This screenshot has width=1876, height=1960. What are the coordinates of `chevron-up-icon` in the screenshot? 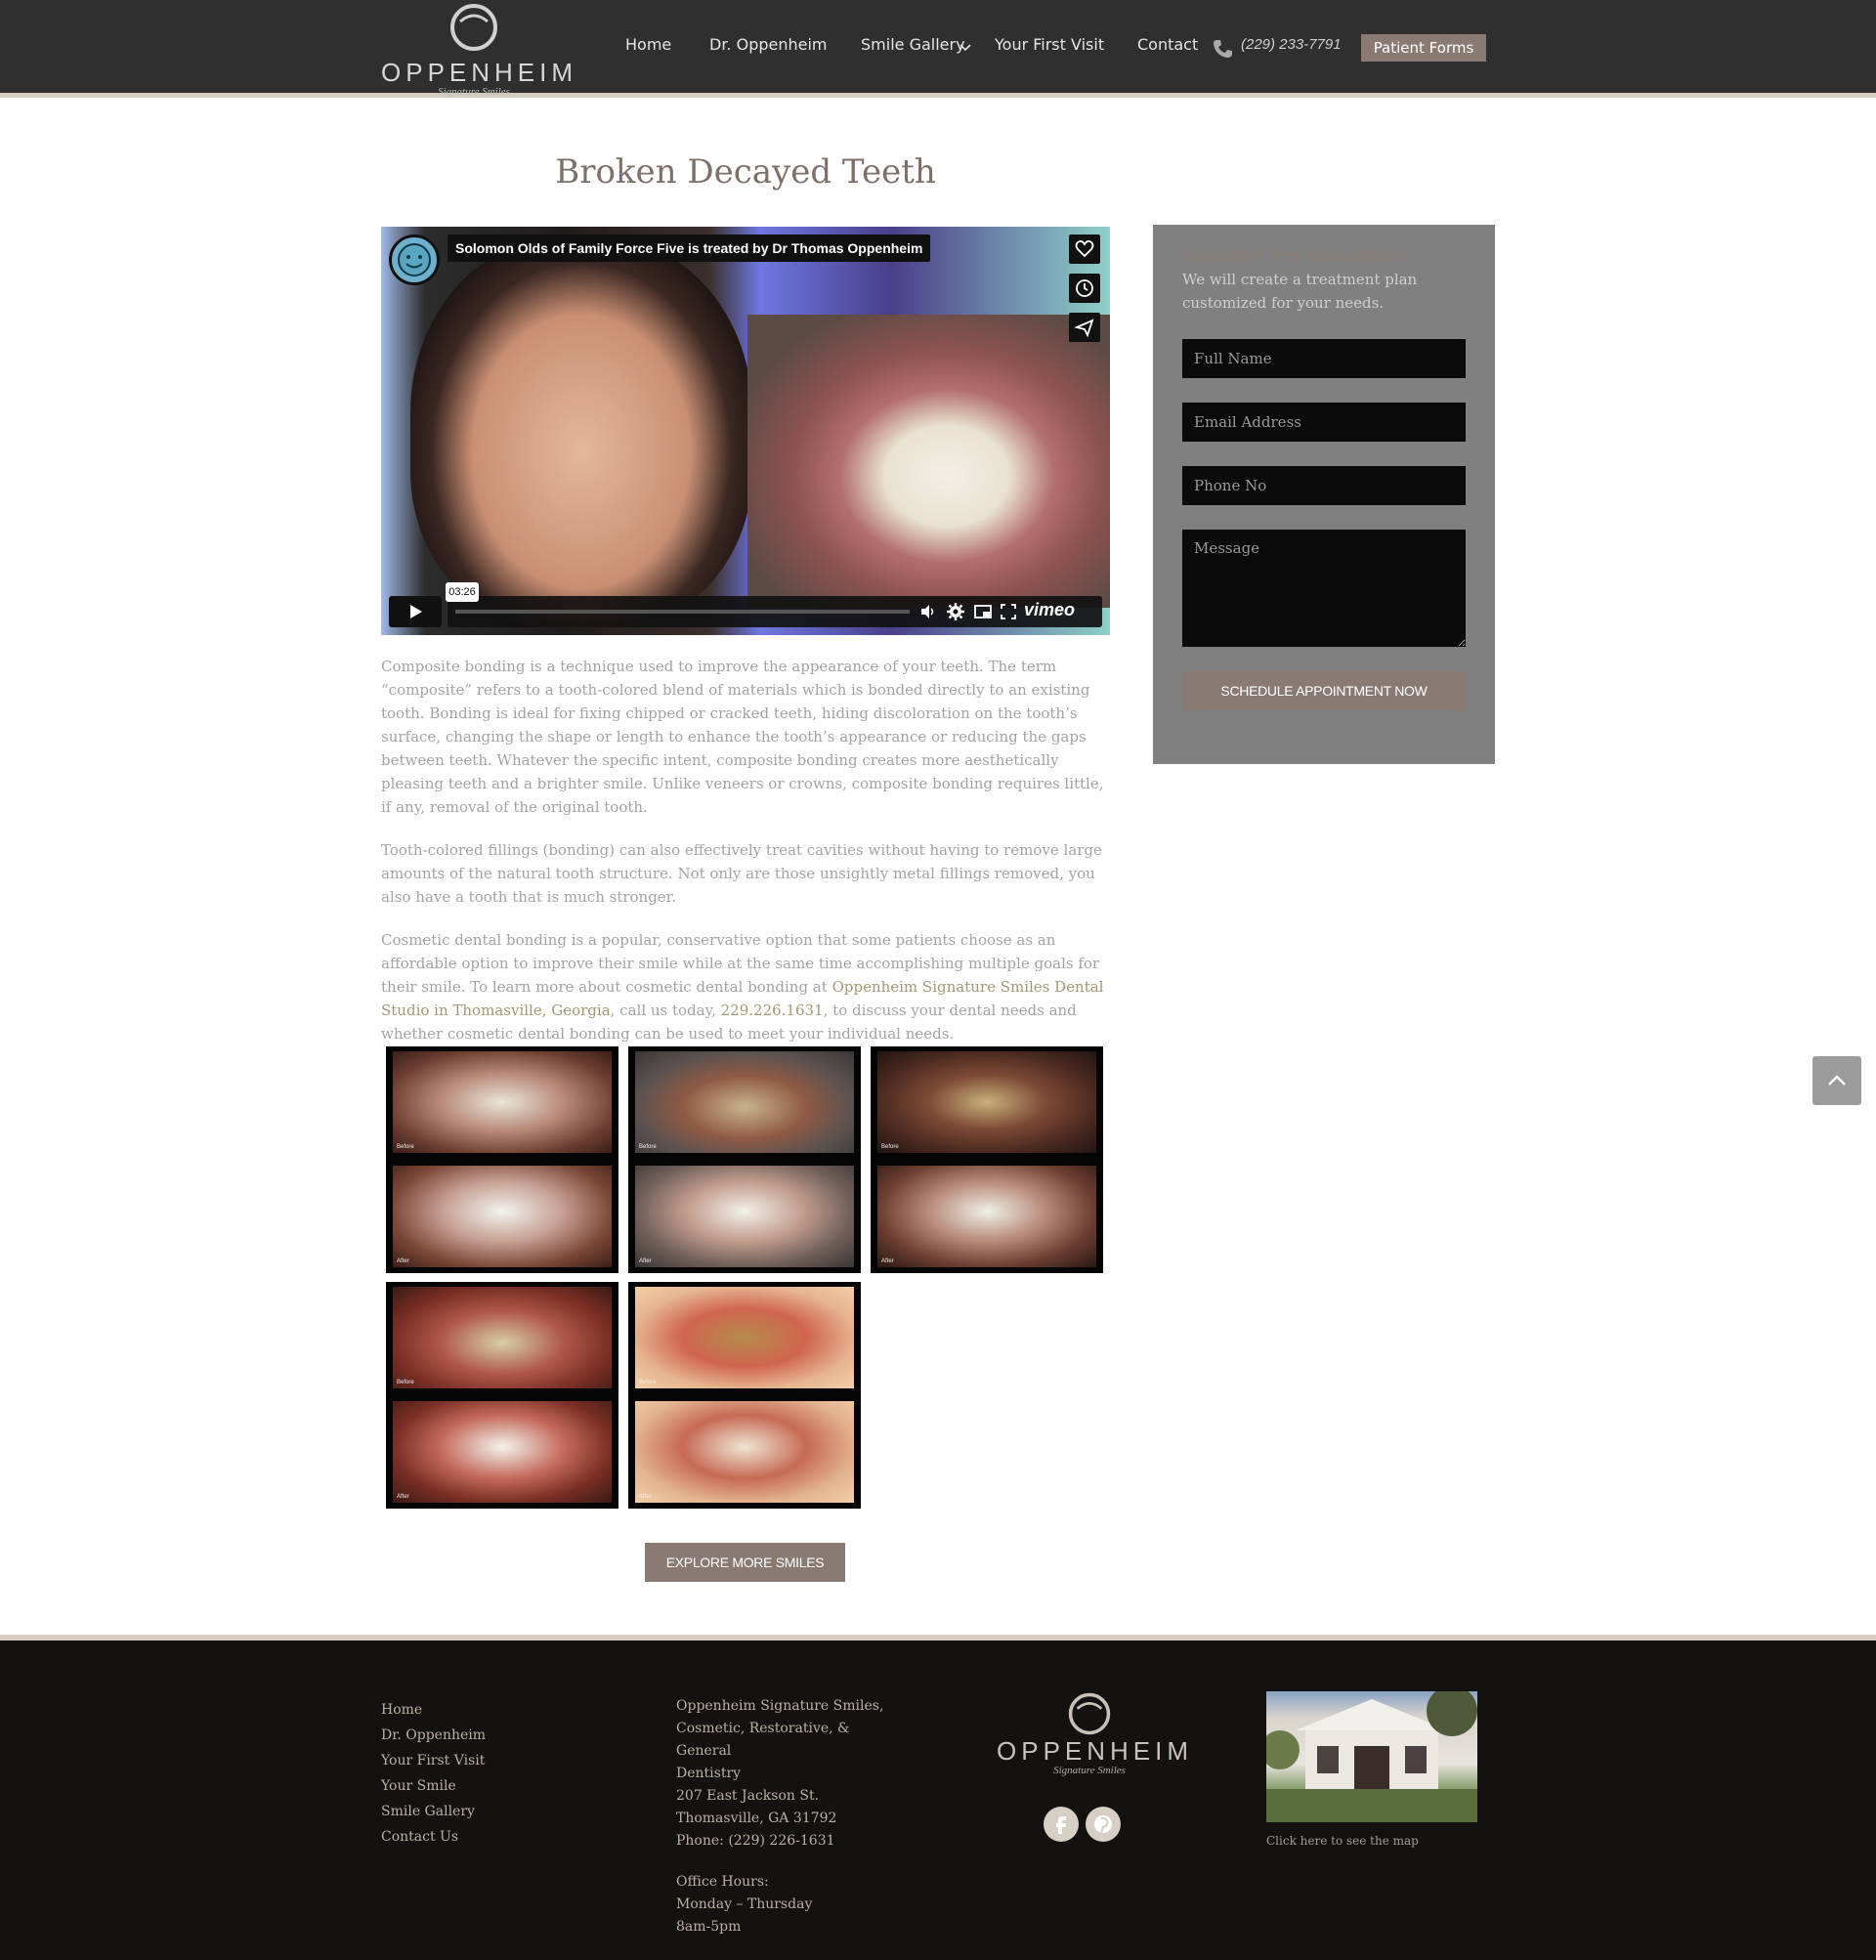 It's located at (1837, 1080).